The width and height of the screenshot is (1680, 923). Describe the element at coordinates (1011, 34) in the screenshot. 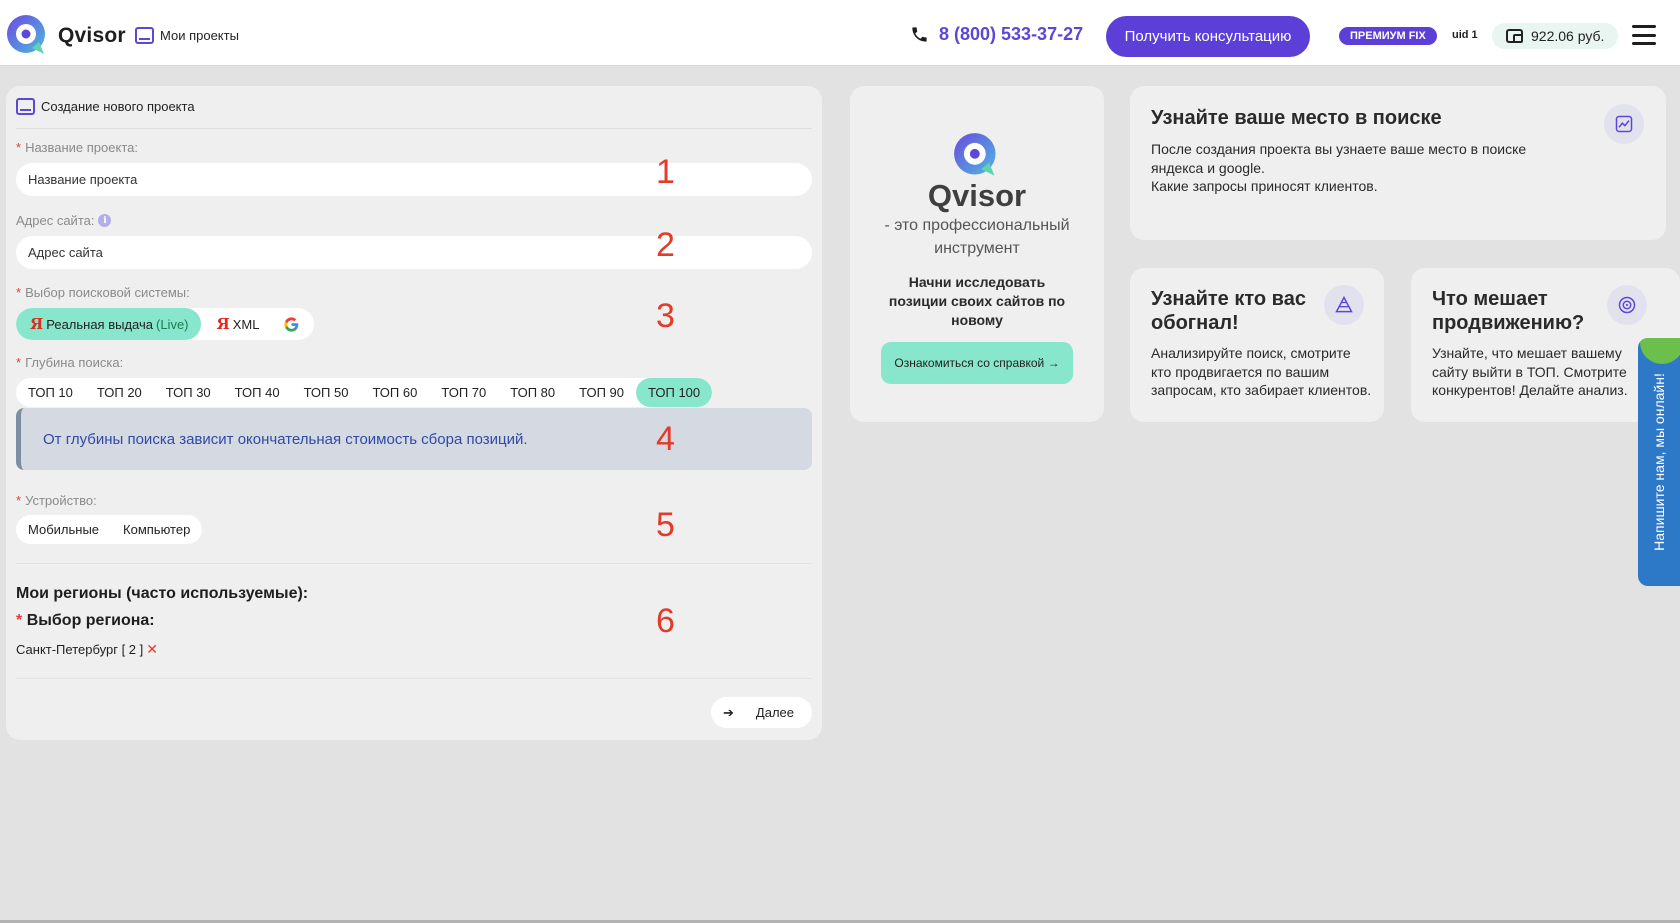

I see `phone-number: 8 (800) 533-37-27` at that location.